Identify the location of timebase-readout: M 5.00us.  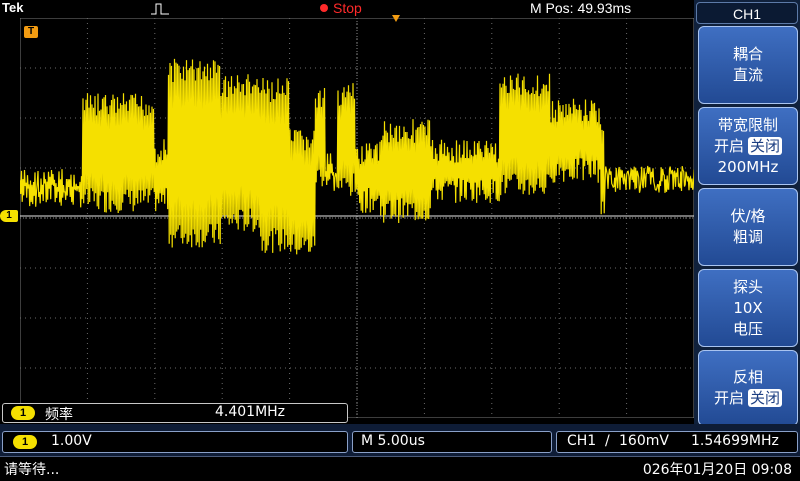
(452, 442).